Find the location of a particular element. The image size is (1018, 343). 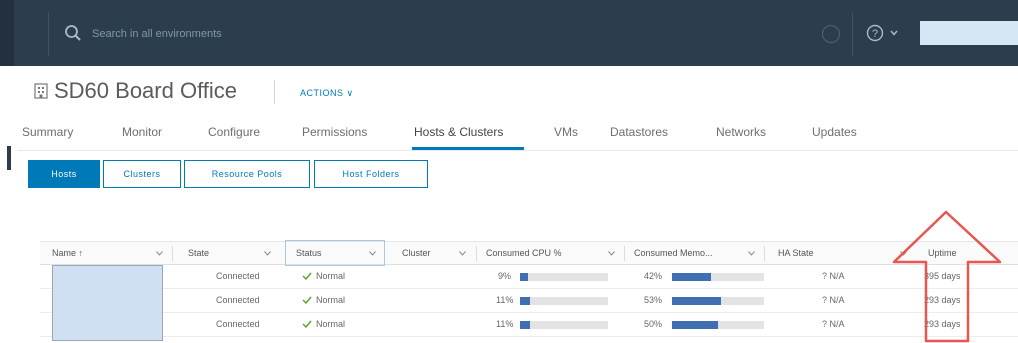

tab-datastores: Datastores is located at coordinates (639, 132).